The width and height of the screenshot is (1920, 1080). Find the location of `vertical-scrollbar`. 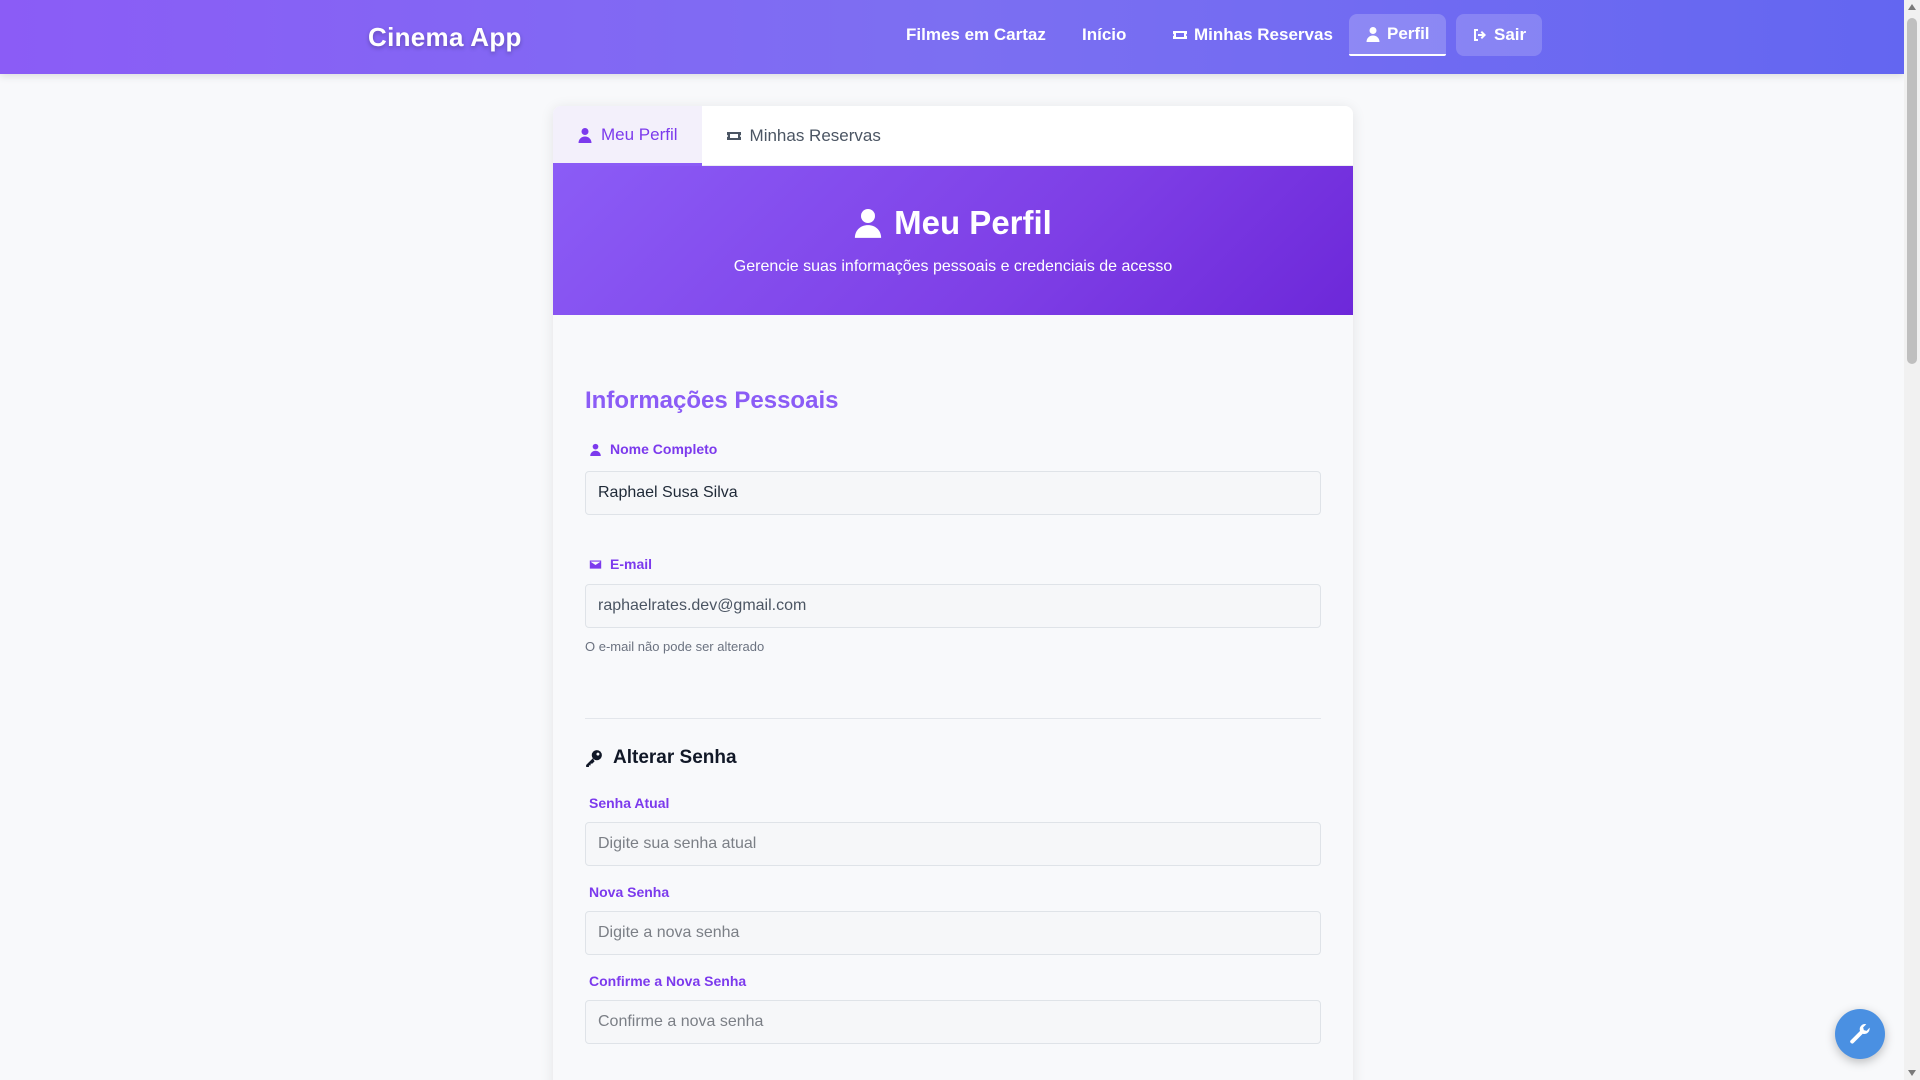

vertical-scrollbar is located at coordinates (1912, 540).